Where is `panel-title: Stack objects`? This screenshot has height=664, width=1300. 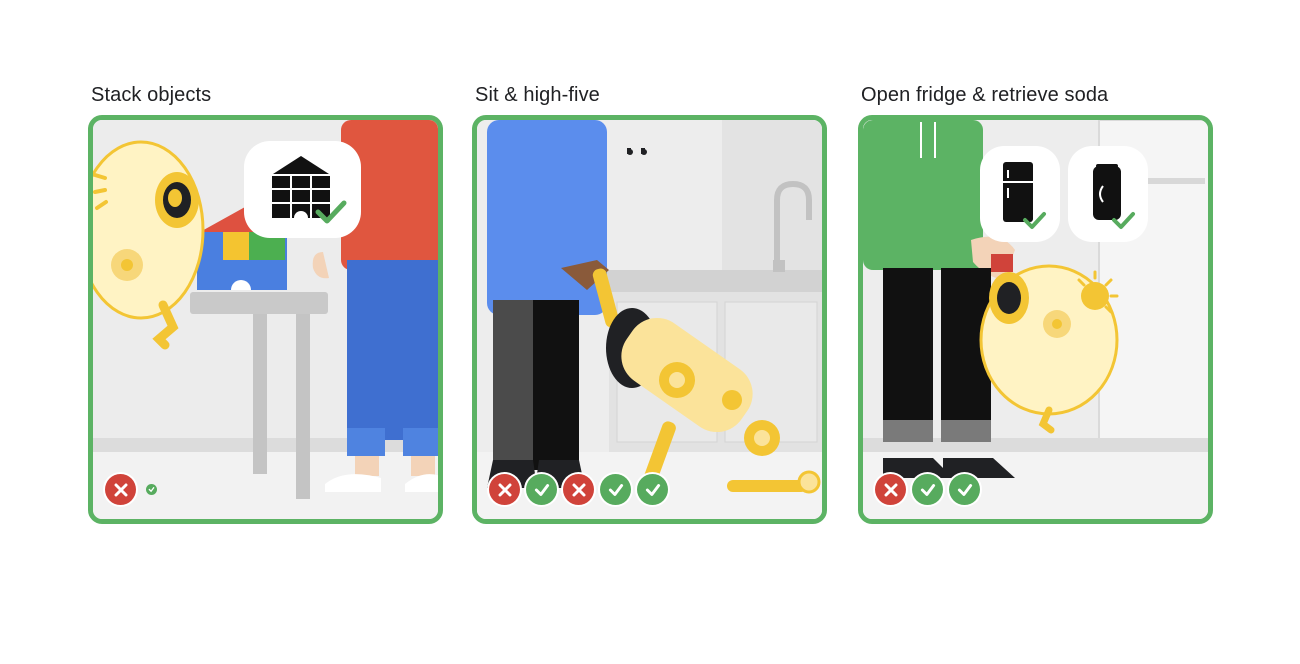
panel-title: Stack objects is located at coordinates (151, 95).